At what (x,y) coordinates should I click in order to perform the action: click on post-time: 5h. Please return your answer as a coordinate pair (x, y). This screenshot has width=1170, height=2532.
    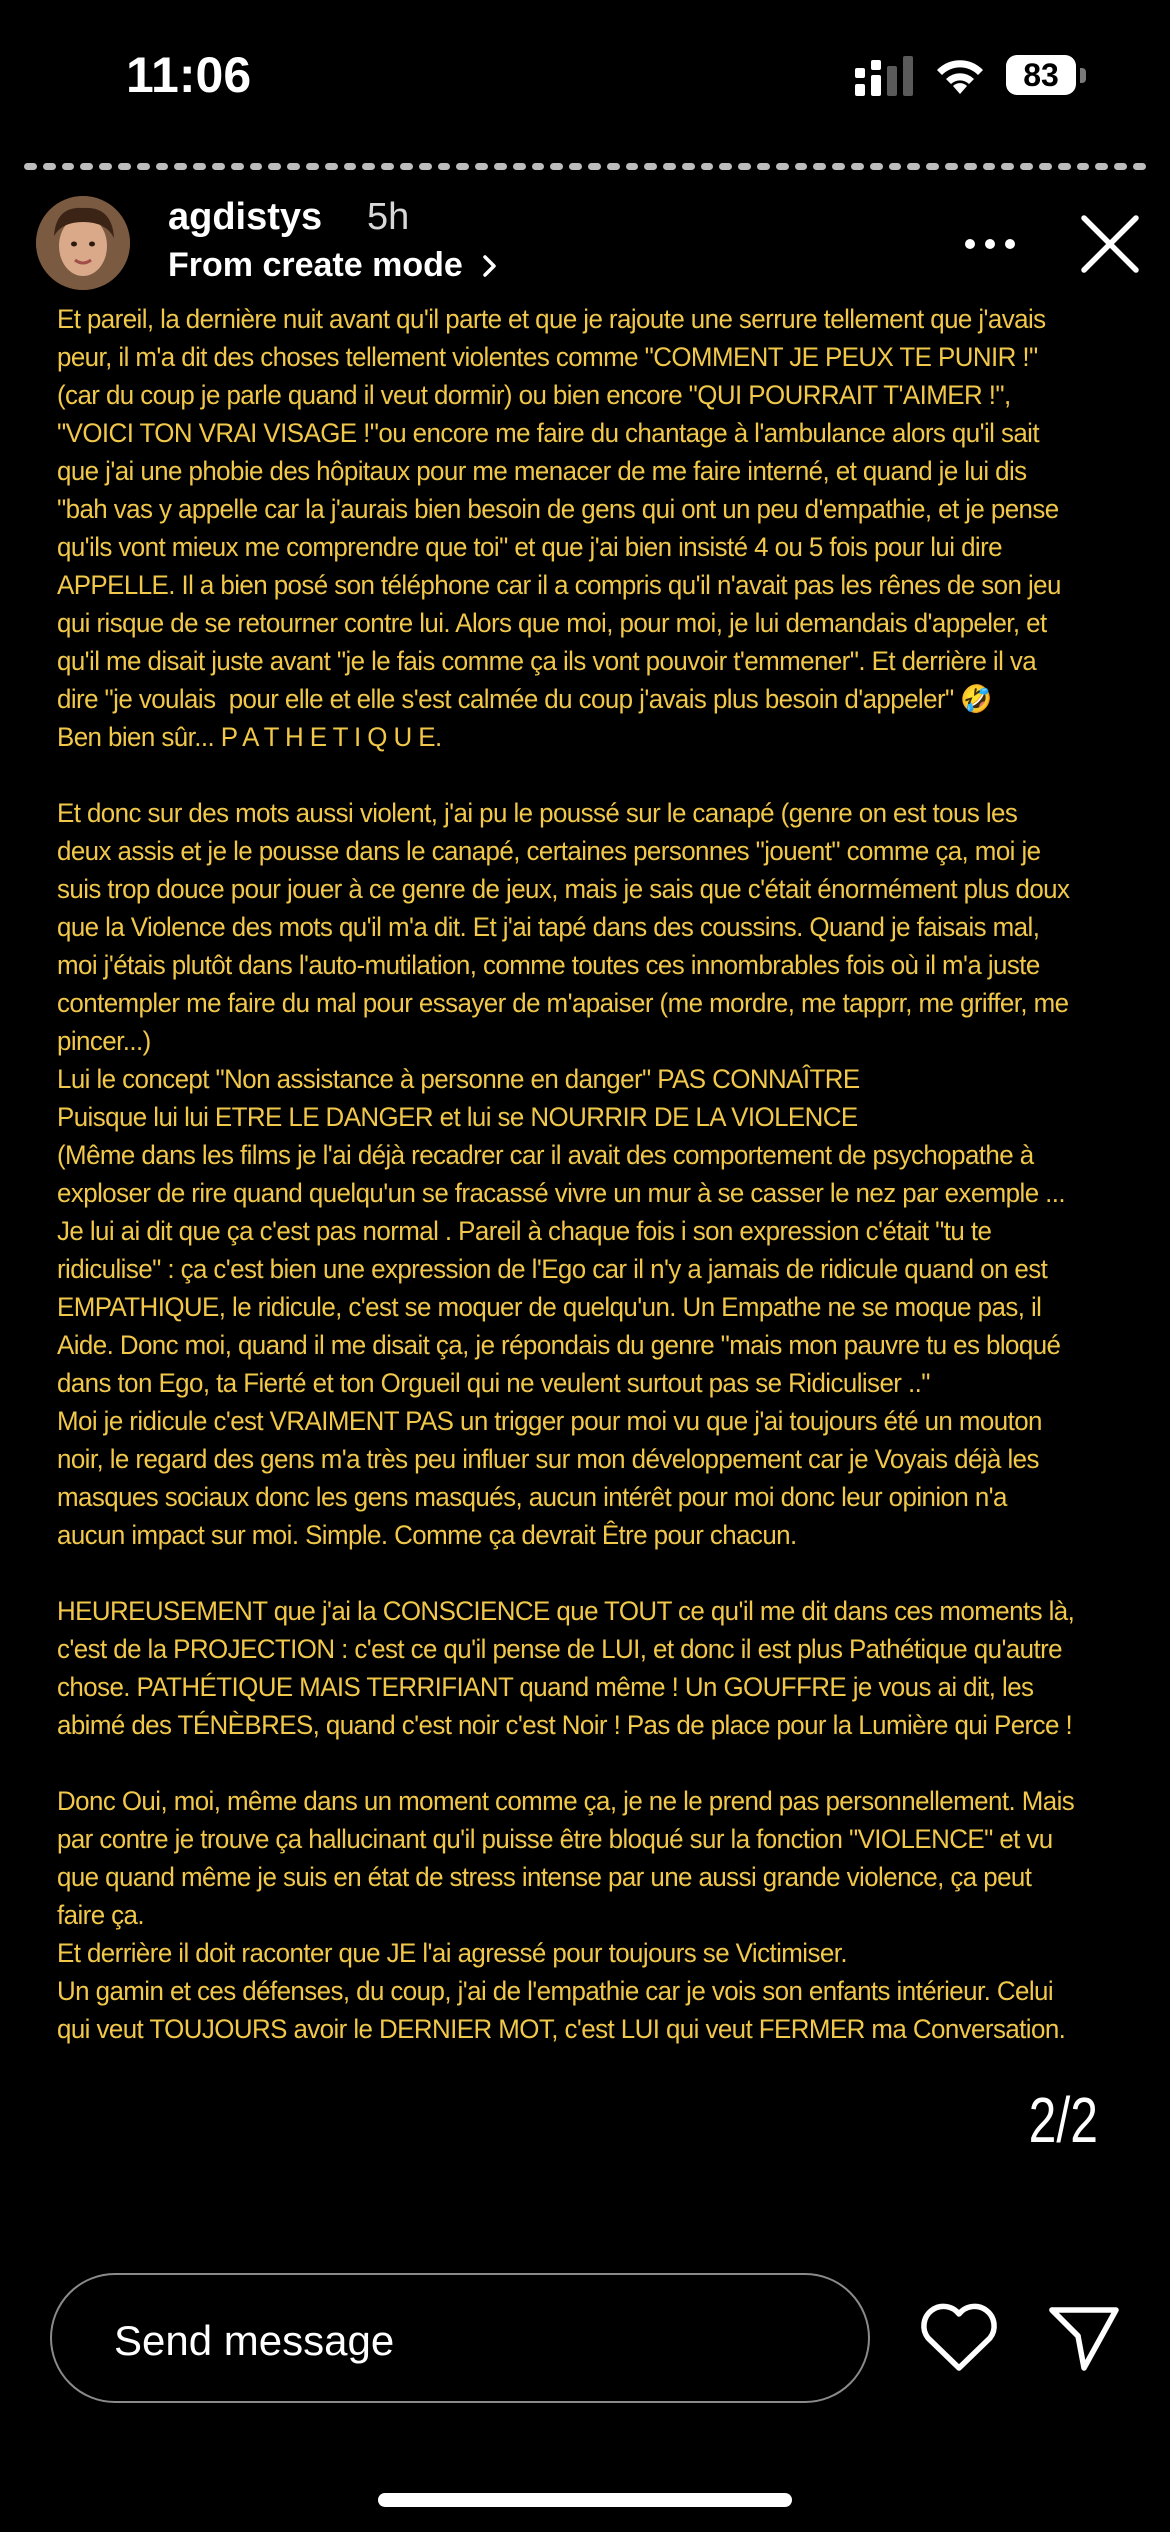
    Looking at the image, I should click on (388, 217).